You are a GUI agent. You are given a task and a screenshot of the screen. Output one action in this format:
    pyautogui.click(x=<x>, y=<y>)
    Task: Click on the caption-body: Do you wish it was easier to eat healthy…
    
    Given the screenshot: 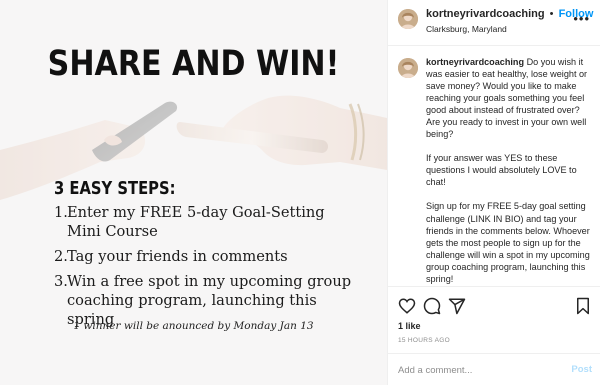 What is the action you would take?
    pyautogui.click(x=507, y=98)
    